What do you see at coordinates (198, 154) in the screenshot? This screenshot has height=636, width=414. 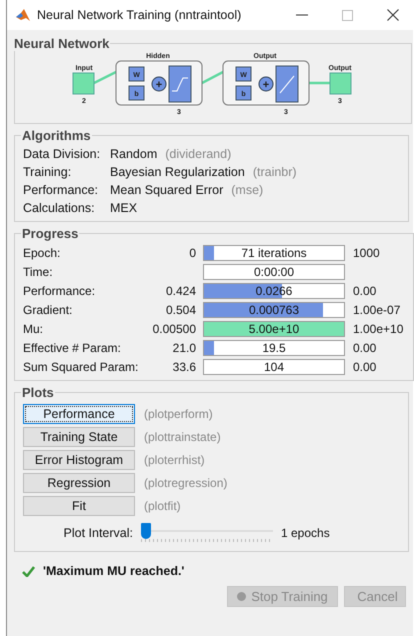 I see `function-name: (dividerand)` at bounding box center [198, 154].